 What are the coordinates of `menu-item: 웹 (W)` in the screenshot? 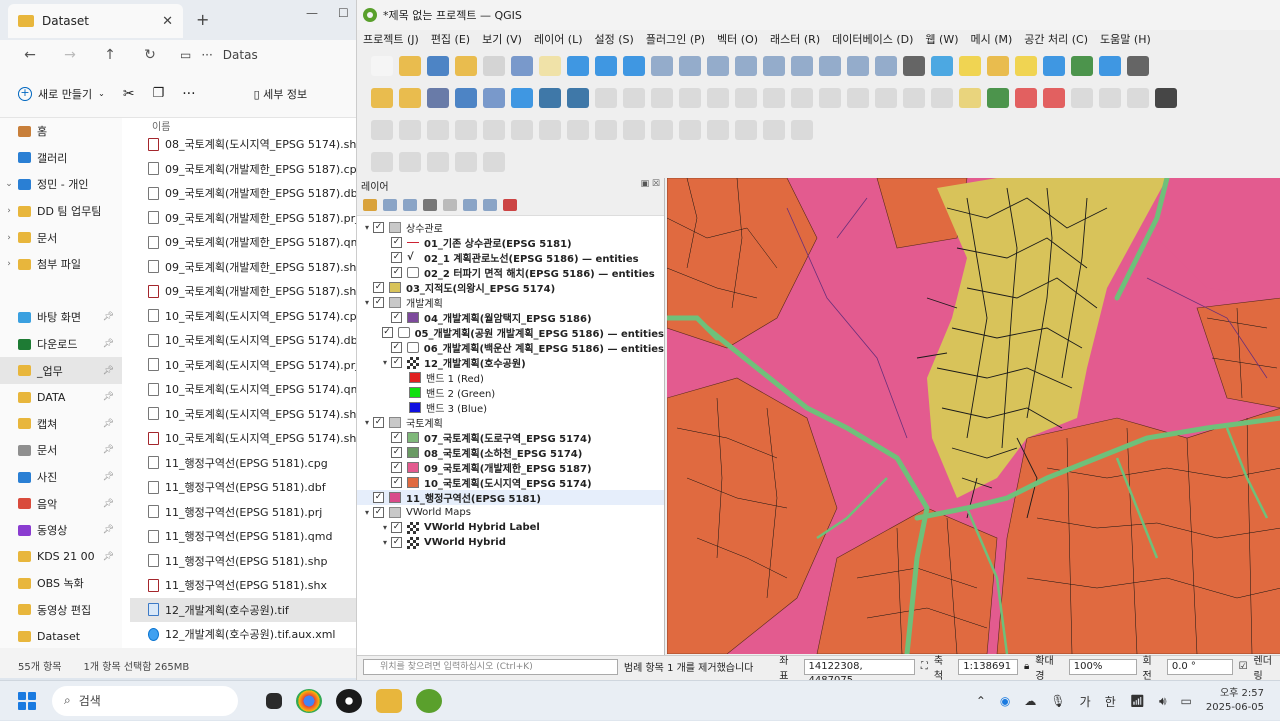 It's located at (941, 39).